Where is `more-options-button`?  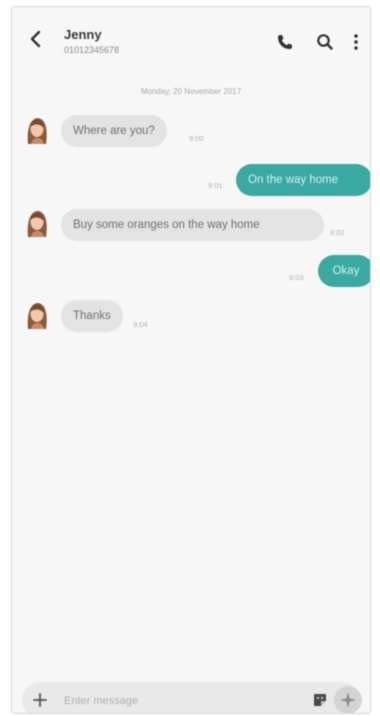 more-options-button is located at coordinates (356, 42).